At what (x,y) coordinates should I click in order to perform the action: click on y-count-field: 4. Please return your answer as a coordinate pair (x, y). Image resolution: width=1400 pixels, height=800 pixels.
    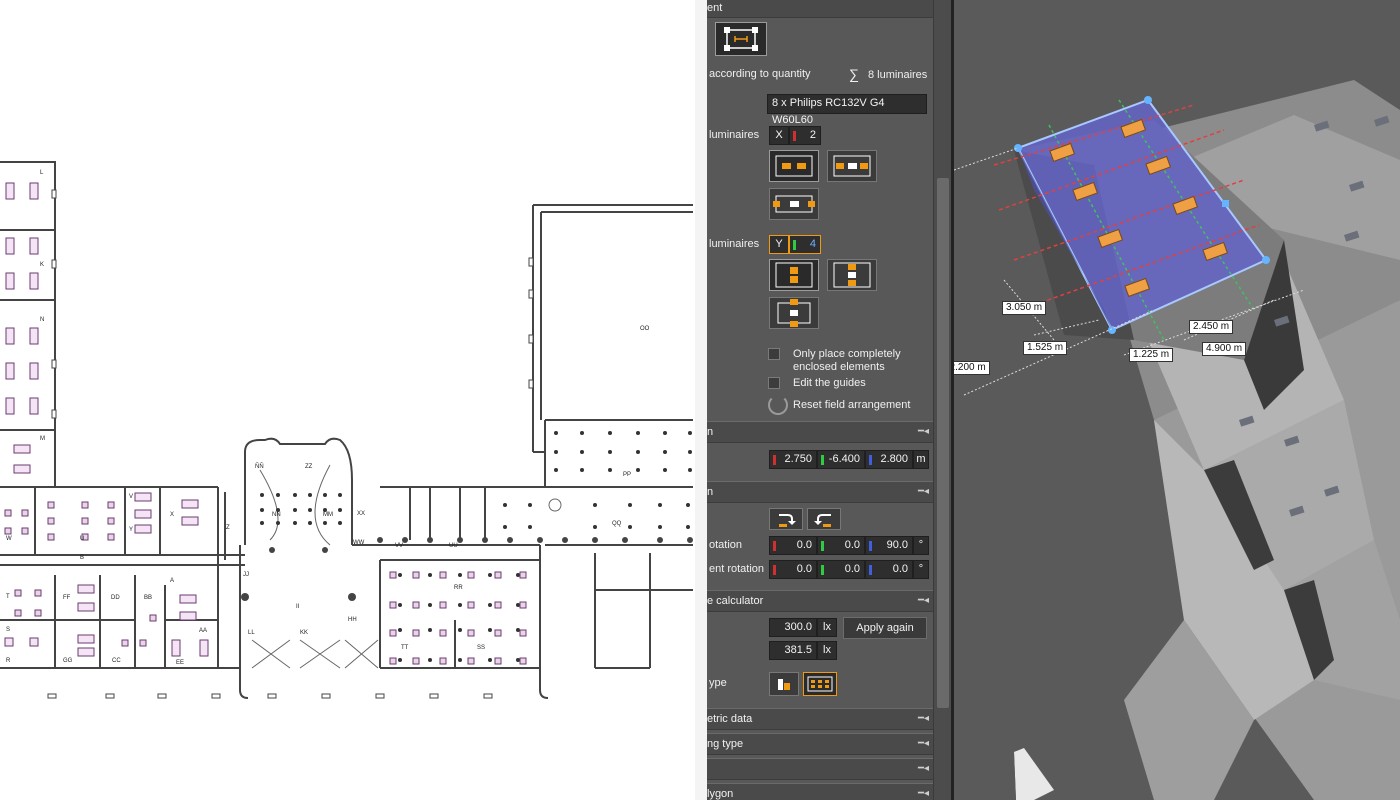
    Looking at the image, I should click on (805, 244).